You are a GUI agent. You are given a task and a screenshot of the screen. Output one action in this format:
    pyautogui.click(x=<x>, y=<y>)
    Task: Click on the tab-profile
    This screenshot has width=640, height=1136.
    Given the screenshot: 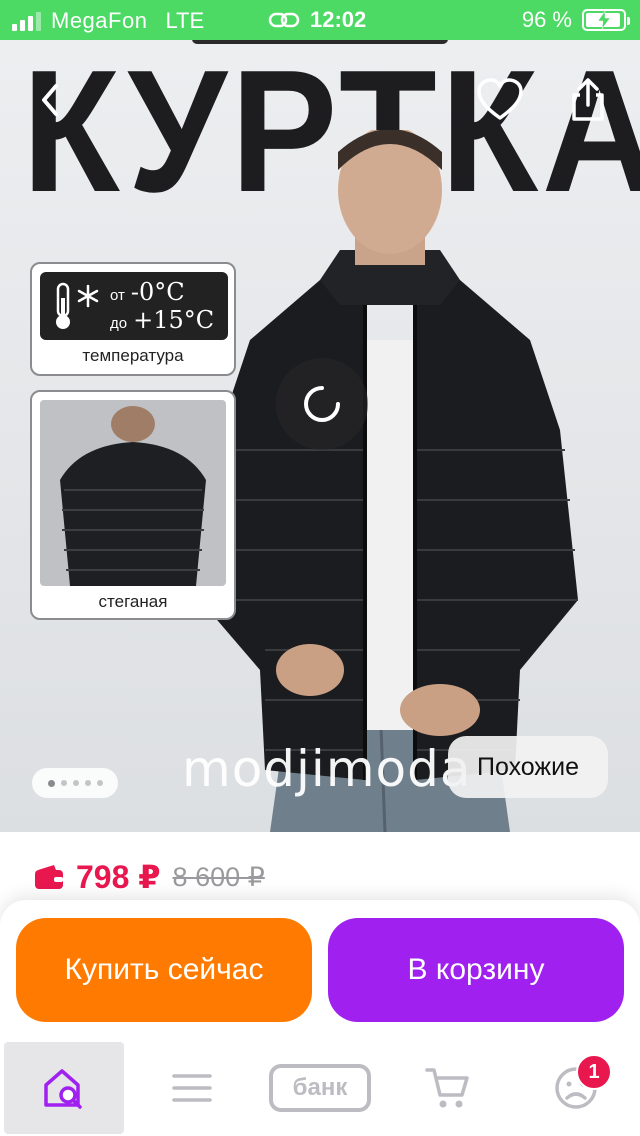 What is the action you would take?
    pyautogui.click(x=576, y=1088)
    